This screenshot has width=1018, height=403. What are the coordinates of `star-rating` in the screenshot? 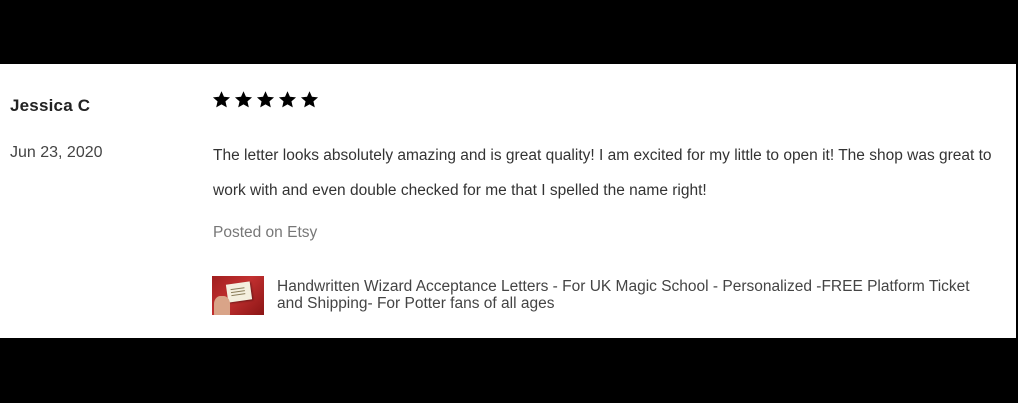 It's located at (265, 99).